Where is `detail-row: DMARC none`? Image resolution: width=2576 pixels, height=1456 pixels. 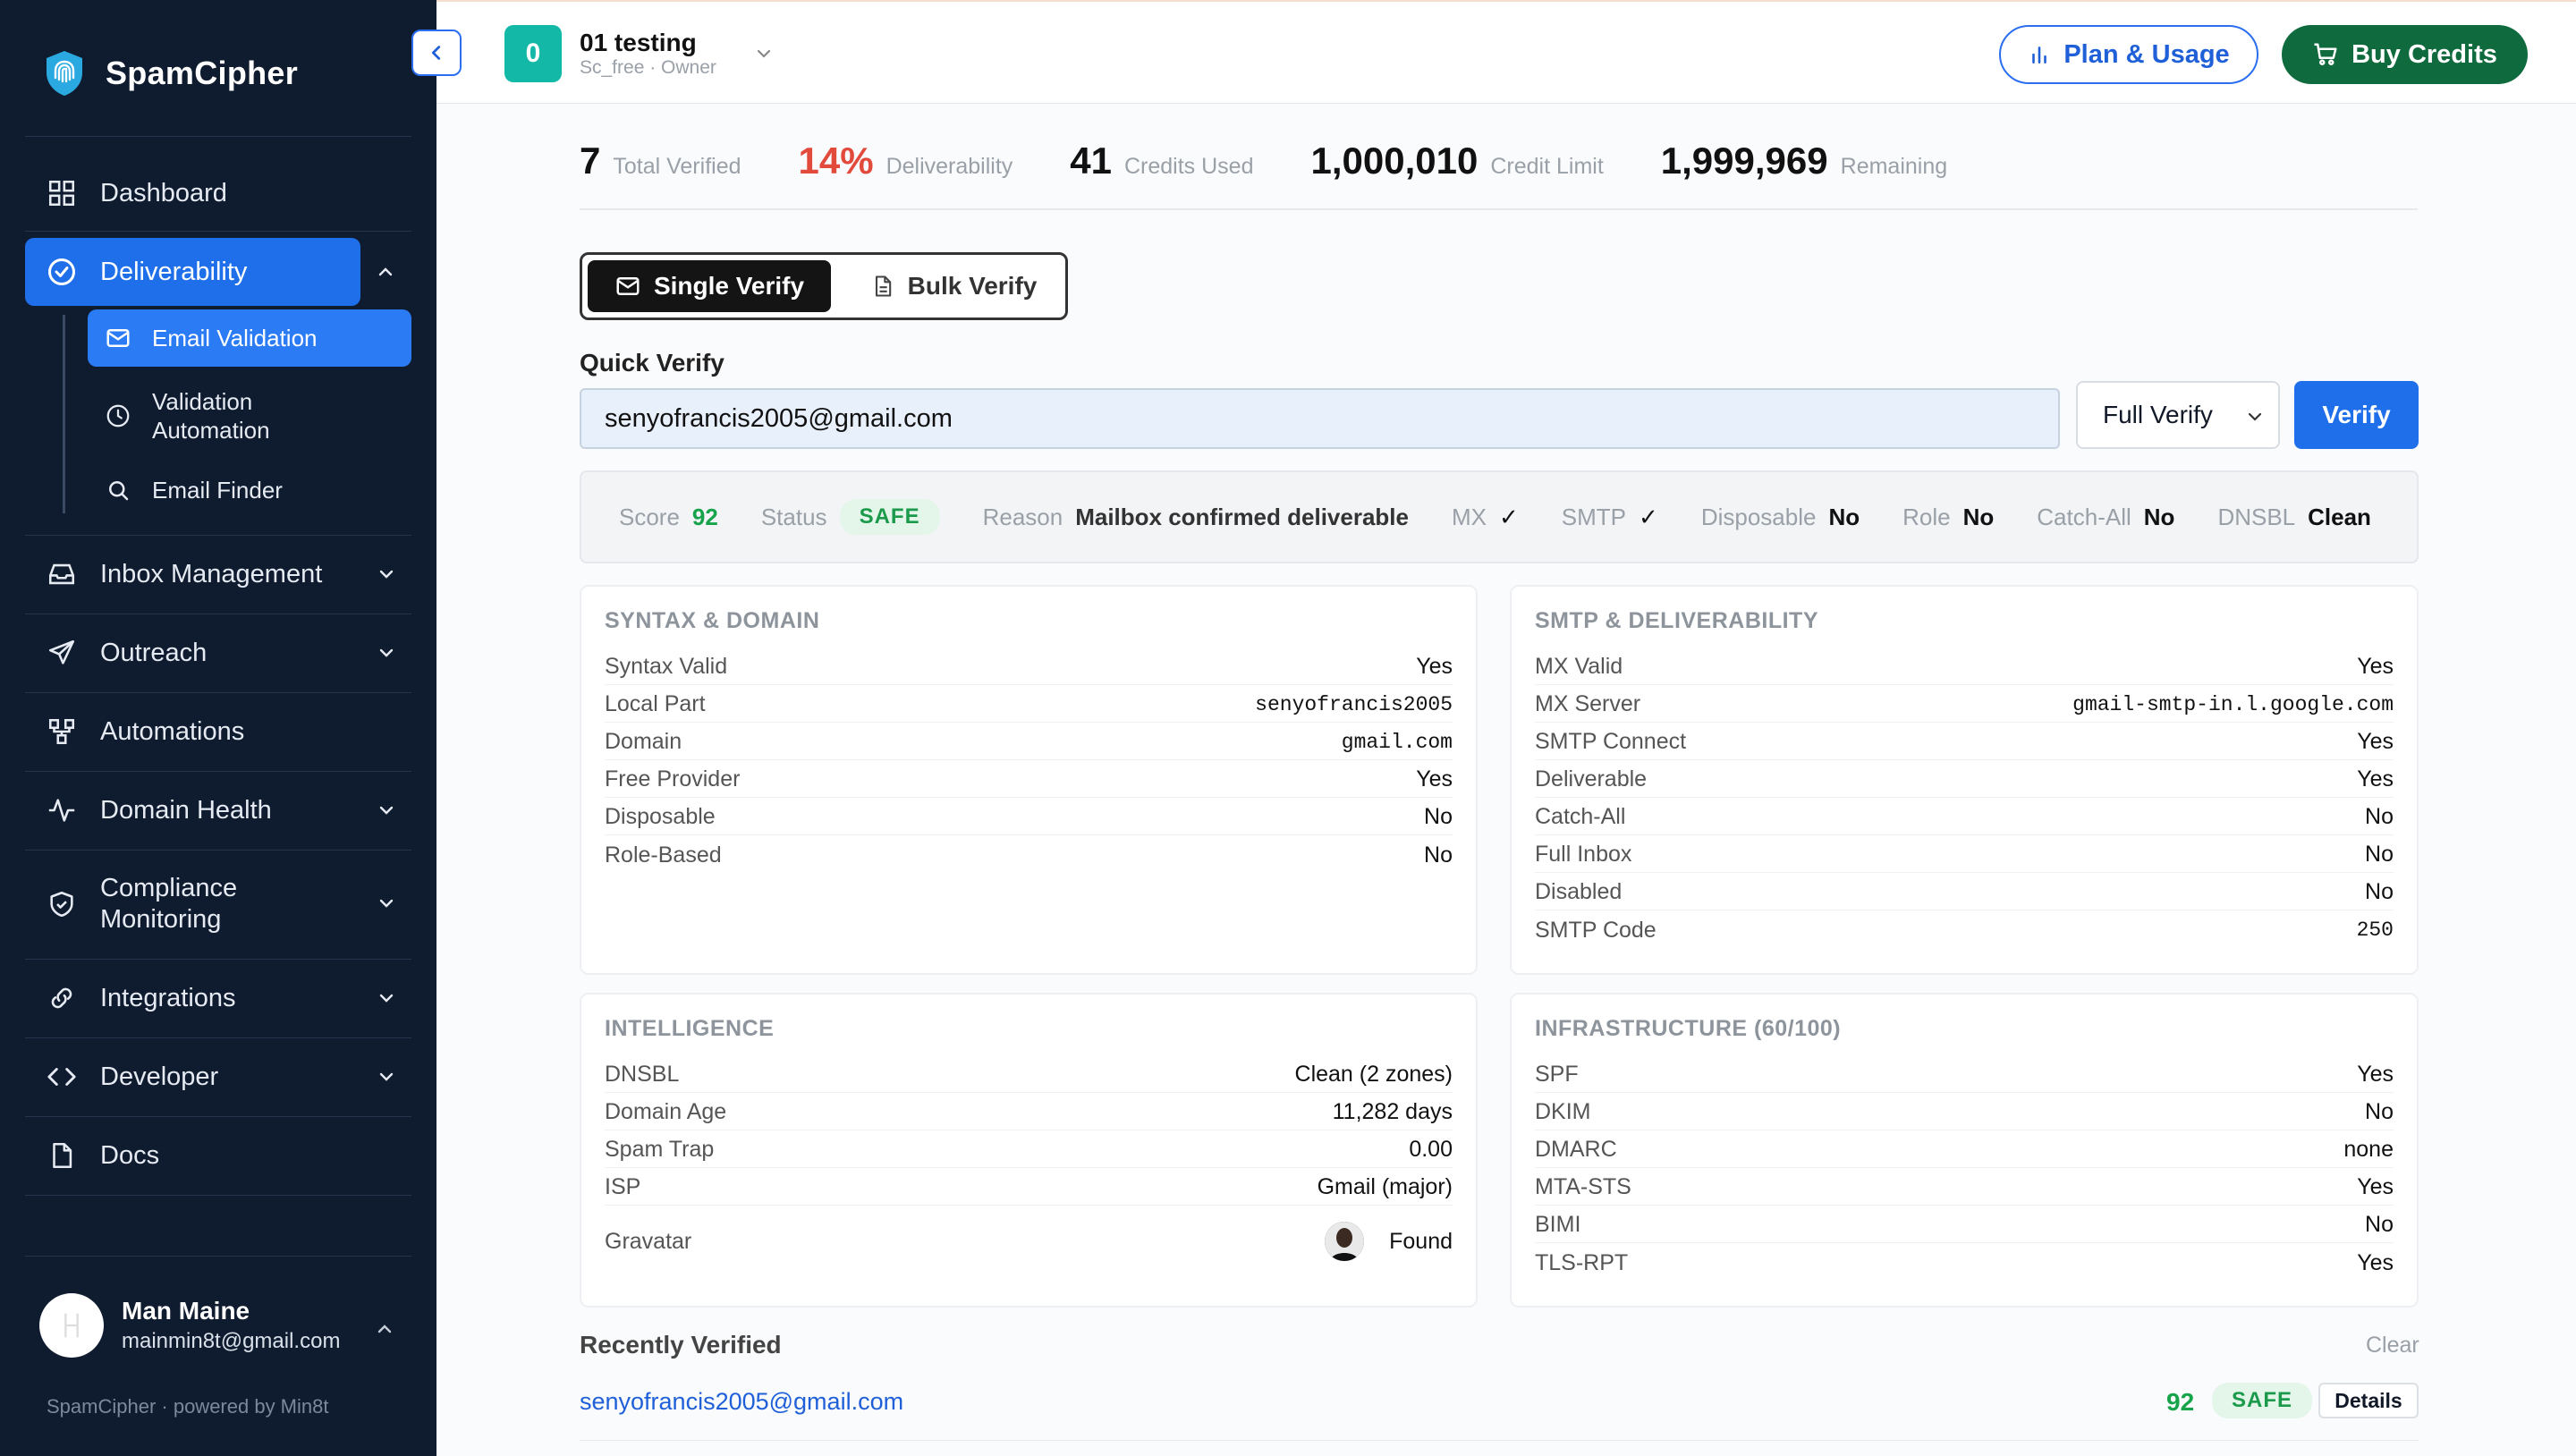
detail-row: DMARC none is located at coordinates (1964, 1150).